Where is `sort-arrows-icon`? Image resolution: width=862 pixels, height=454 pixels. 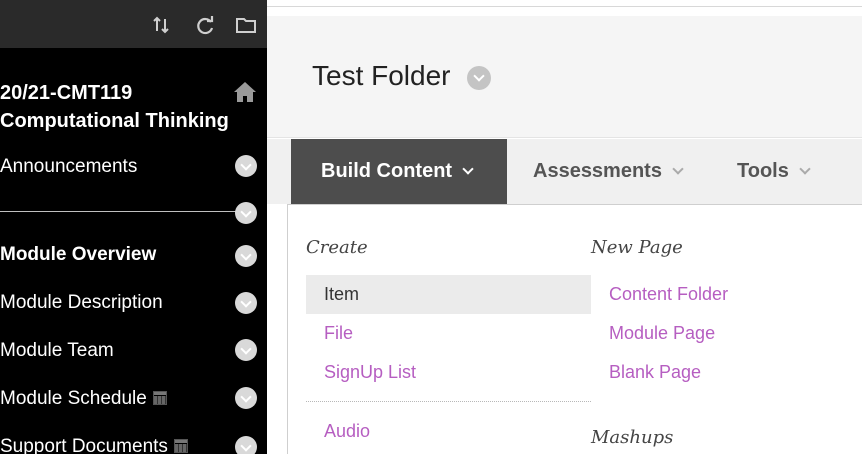 sort-arrows-icon is located at coordinates (161, 25).